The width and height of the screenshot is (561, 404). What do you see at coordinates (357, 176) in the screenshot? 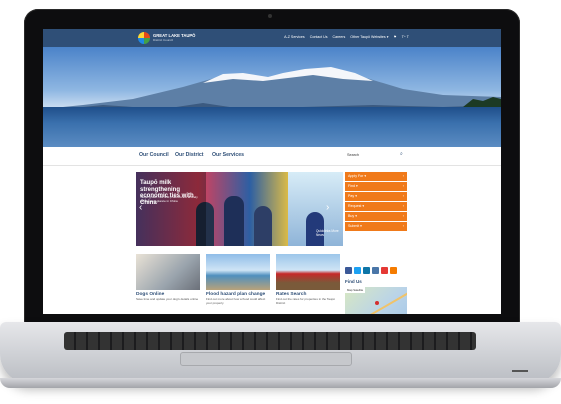
I see `menu-item-label: Apply For ▾` at bounding box center [357, 176].